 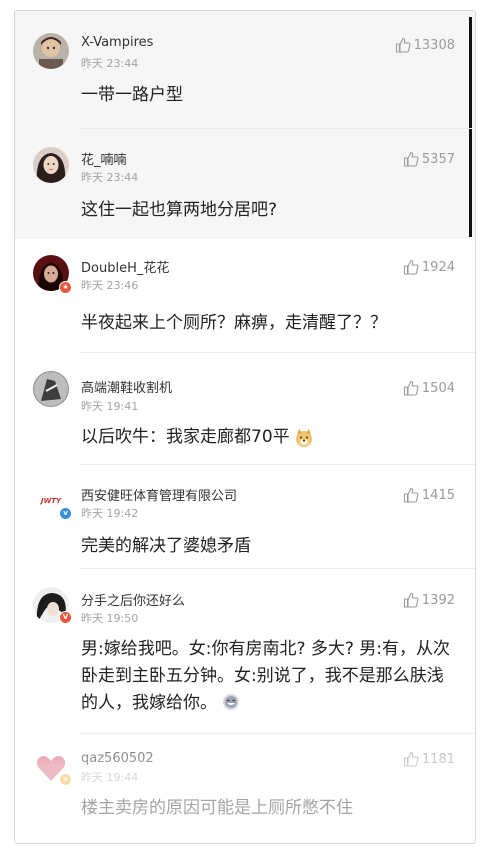 I want to click on doge-emoji-icon, so click(x=303, y=437).